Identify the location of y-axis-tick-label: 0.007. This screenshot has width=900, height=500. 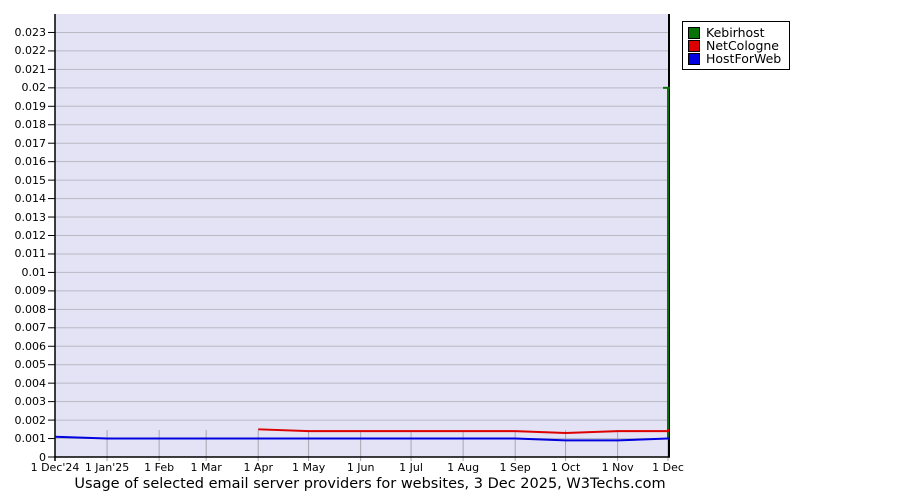
(30, 328).